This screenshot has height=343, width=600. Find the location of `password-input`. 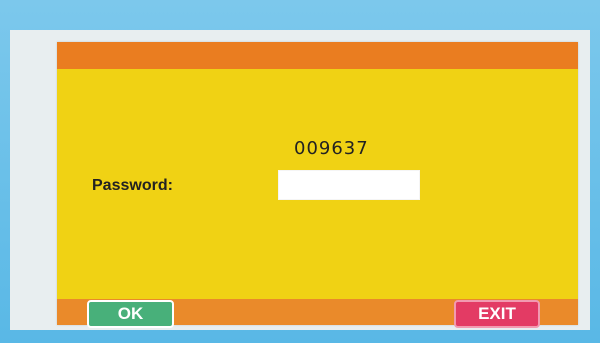

password-input is located at coordinates (349, 185).